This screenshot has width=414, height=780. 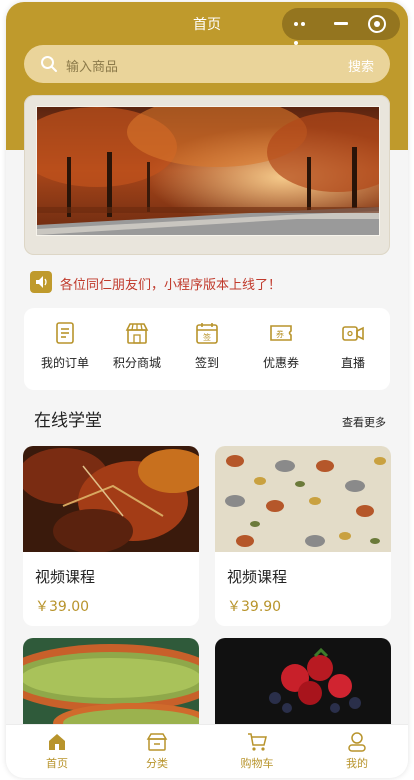 I want to click on live-icon, so click(x=353, y=333).